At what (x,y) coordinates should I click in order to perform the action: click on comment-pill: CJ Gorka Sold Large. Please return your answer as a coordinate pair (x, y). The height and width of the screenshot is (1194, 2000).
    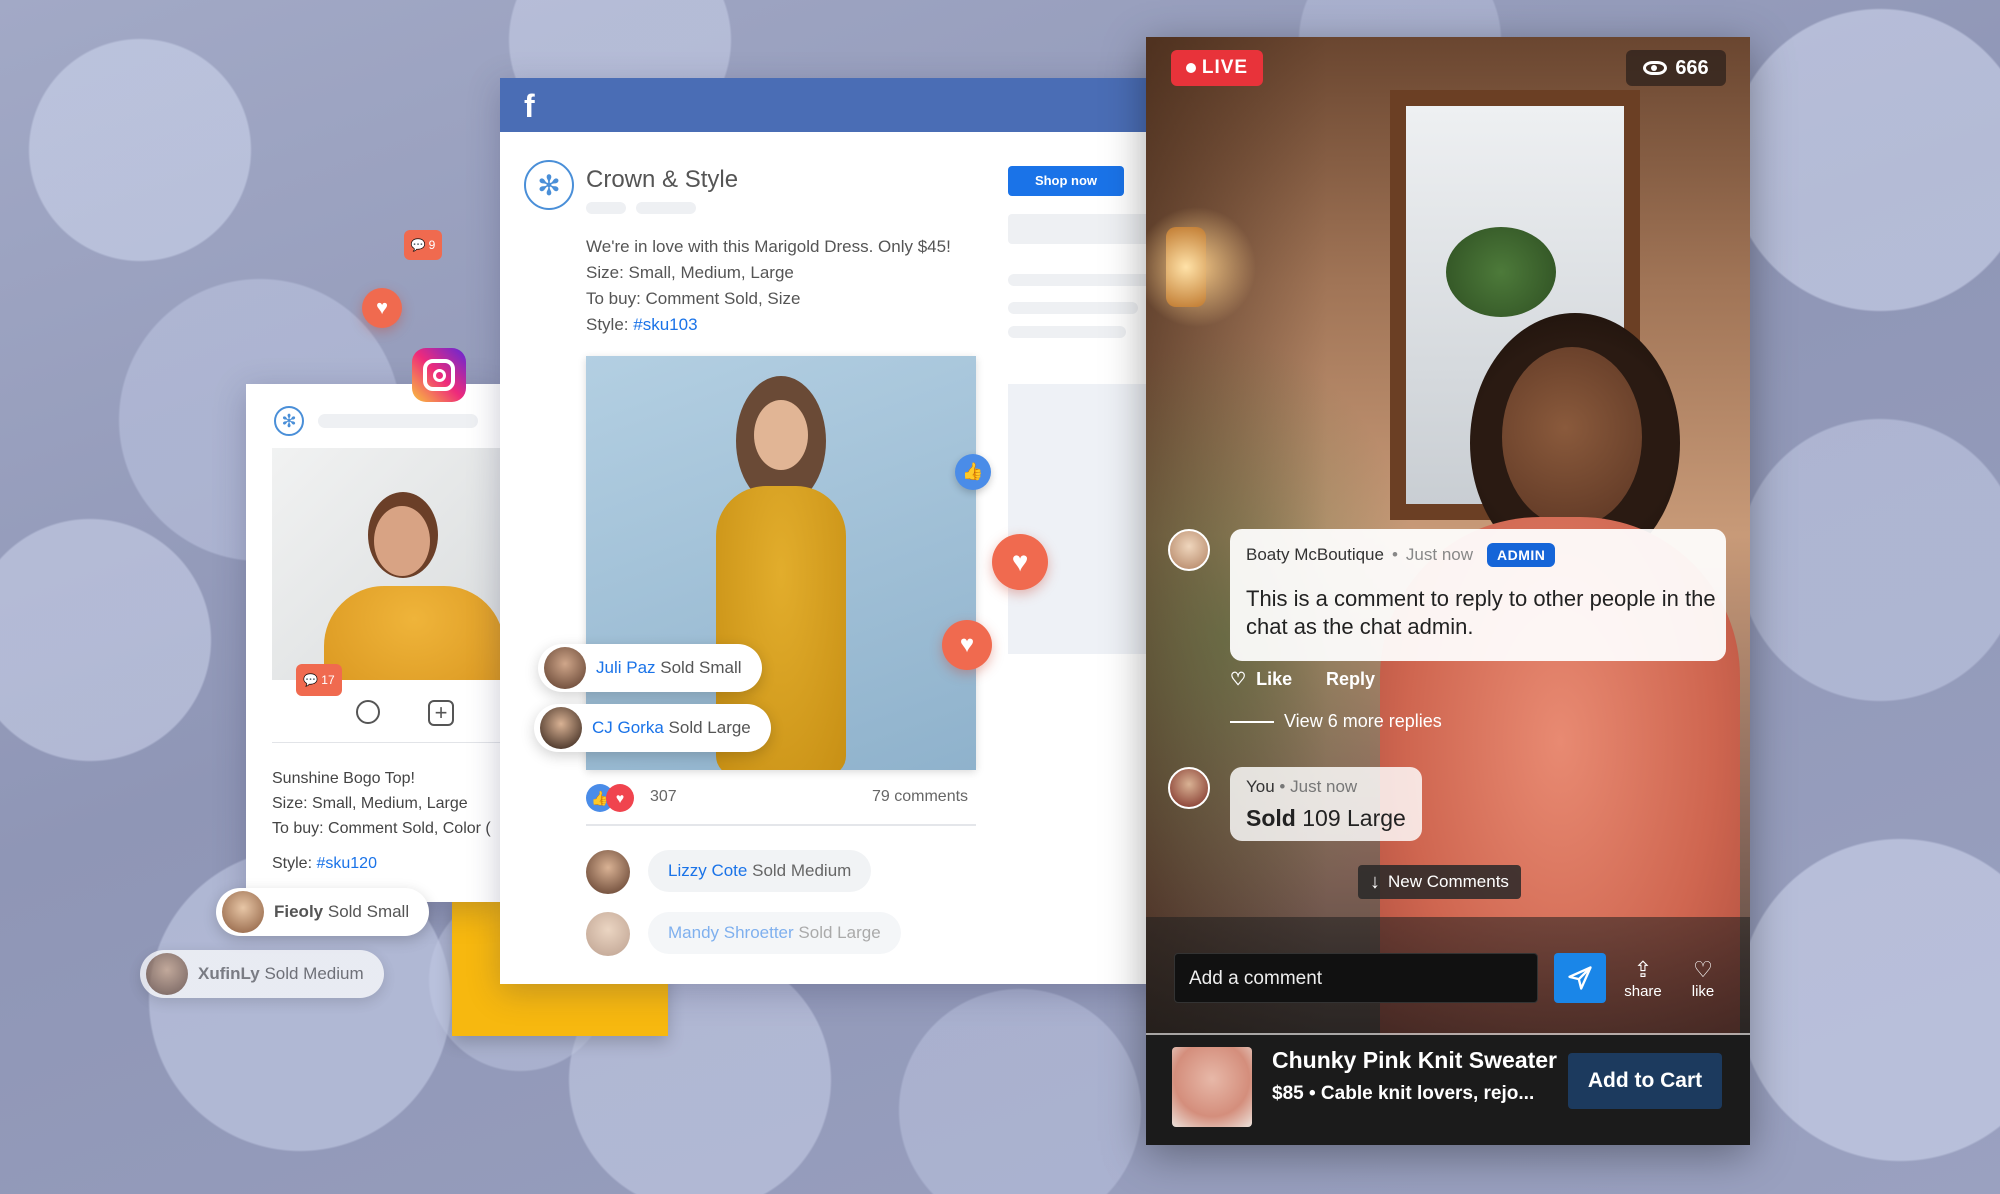
    Looking at the image, I should click on (652, 728).